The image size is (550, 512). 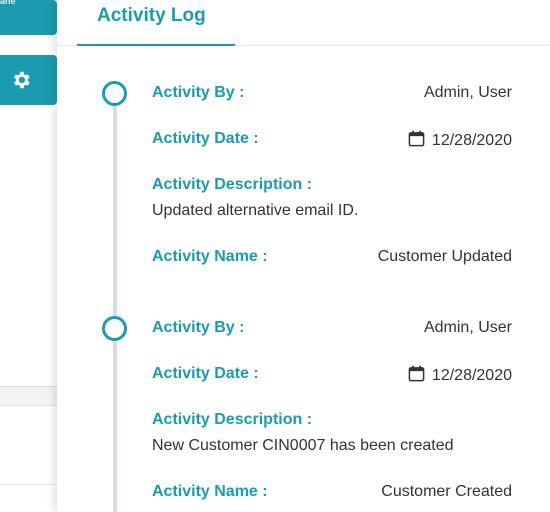 What do you see at coordinates (446, 491) in the screenshot?
I see `activity-name-value: Customer Created` at bounding box center [446, 491].